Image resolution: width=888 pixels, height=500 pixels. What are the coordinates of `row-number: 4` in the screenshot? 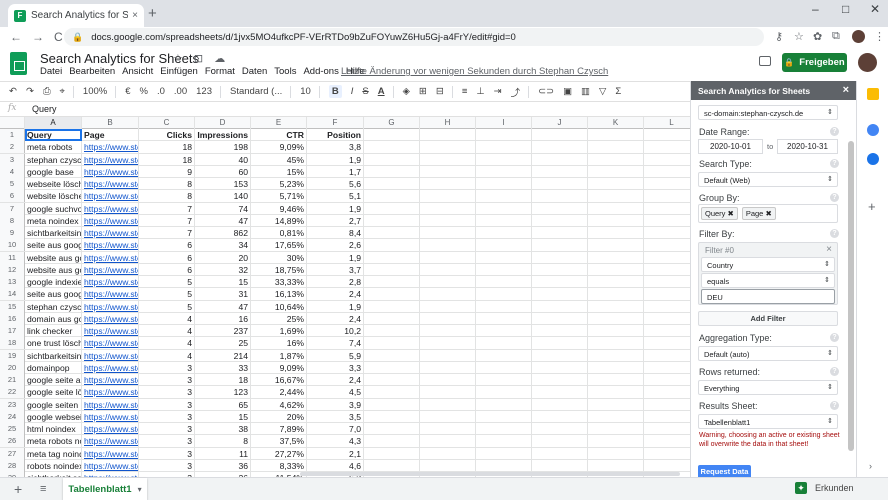 It's located at (12, 171).